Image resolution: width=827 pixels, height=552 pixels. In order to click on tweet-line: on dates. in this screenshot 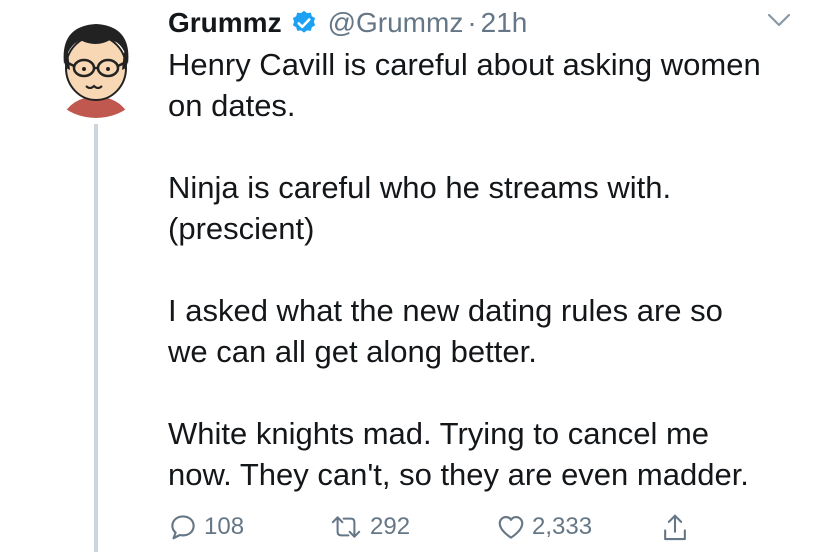, I will do `click(232, 105)`.